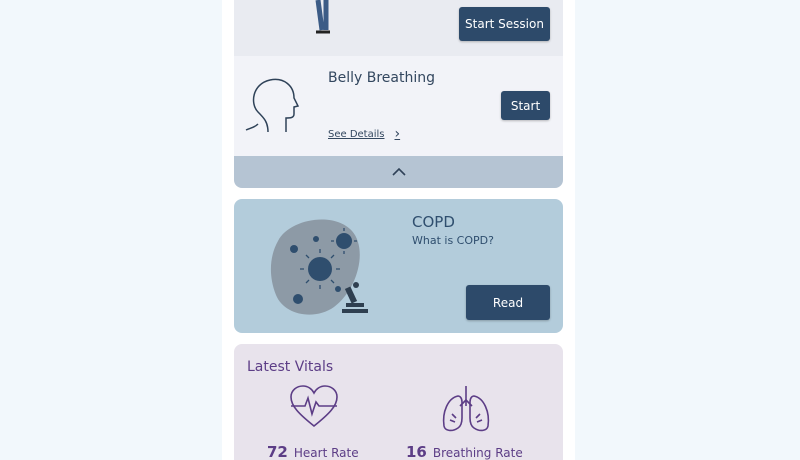 The width and height of the screenshot is (800, 460). Describe the element at coordinates (453, 240) in the screenshot. I see `copd-subtitle: What is COPD?` at that location.